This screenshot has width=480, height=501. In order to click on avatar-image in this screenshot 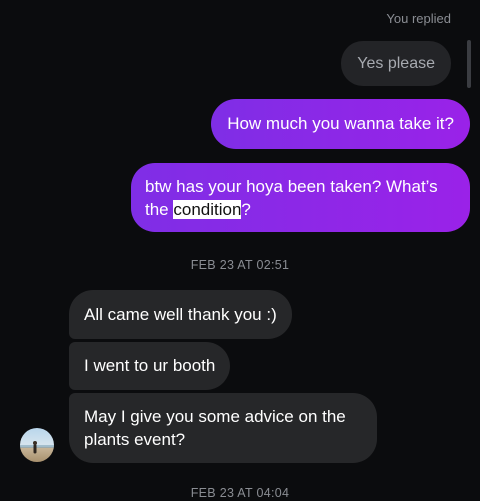, I will do `click(37, 445)`.